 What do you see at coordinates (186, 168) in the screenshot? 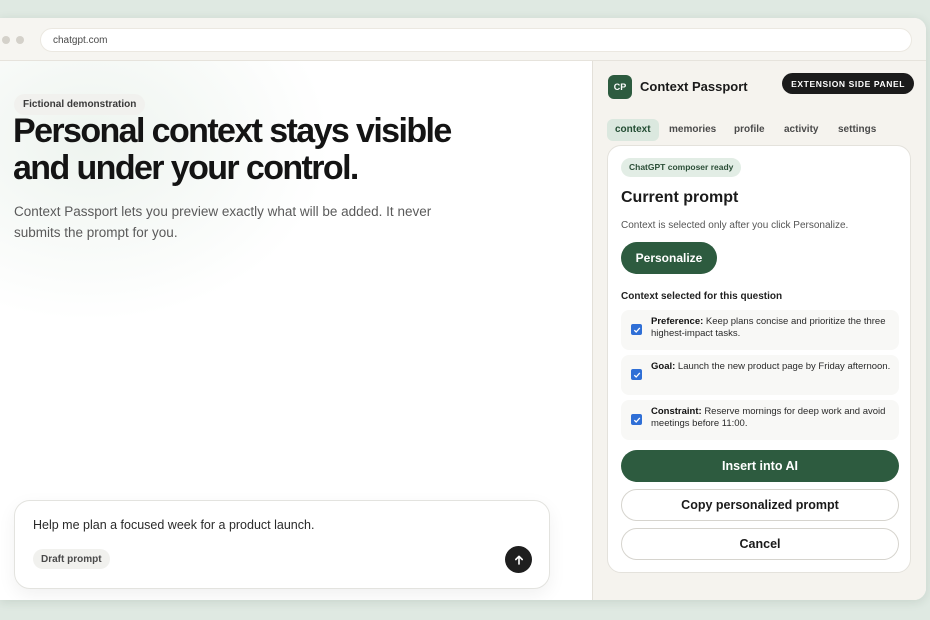
I see `headline-line-2: and under your control.` at bounding box center [186, 168].